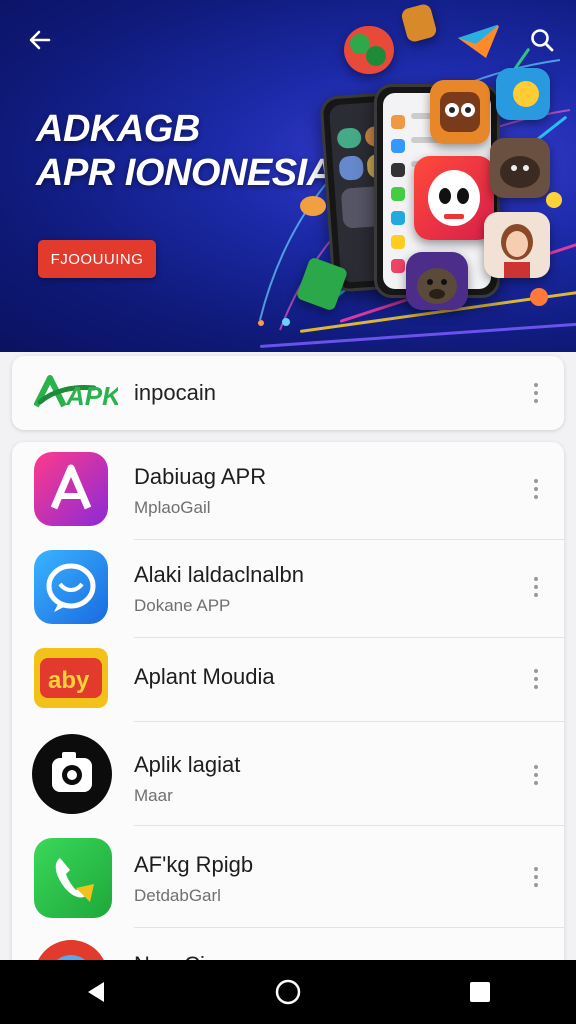 This screenshot has height=1024, width=576. I want to click on header-title: inpocain, so click(175, 392).